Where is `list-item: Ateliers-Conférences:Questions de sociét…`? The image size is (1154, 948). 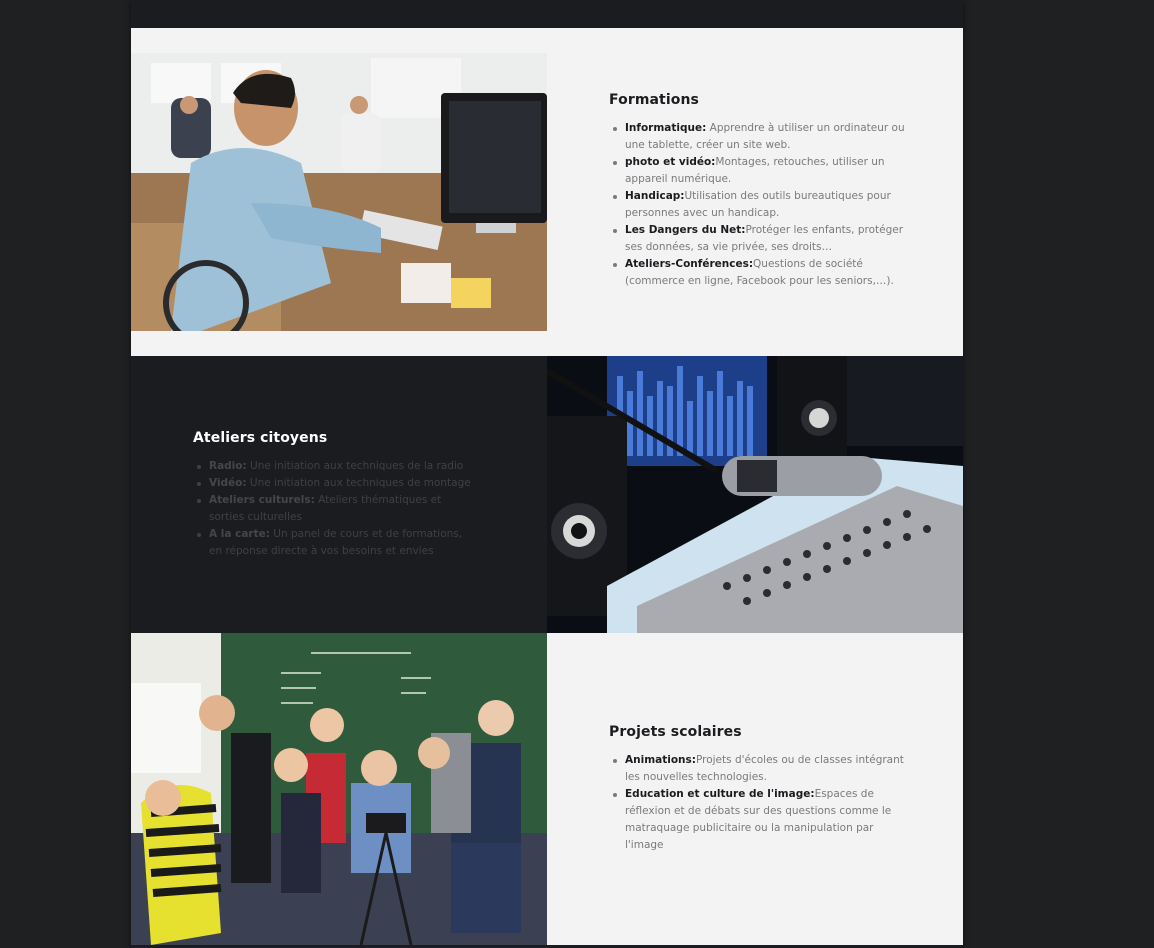 list-item: Ateliers-Conférences:Questions de sociét… is located at coordinates (761, 273).